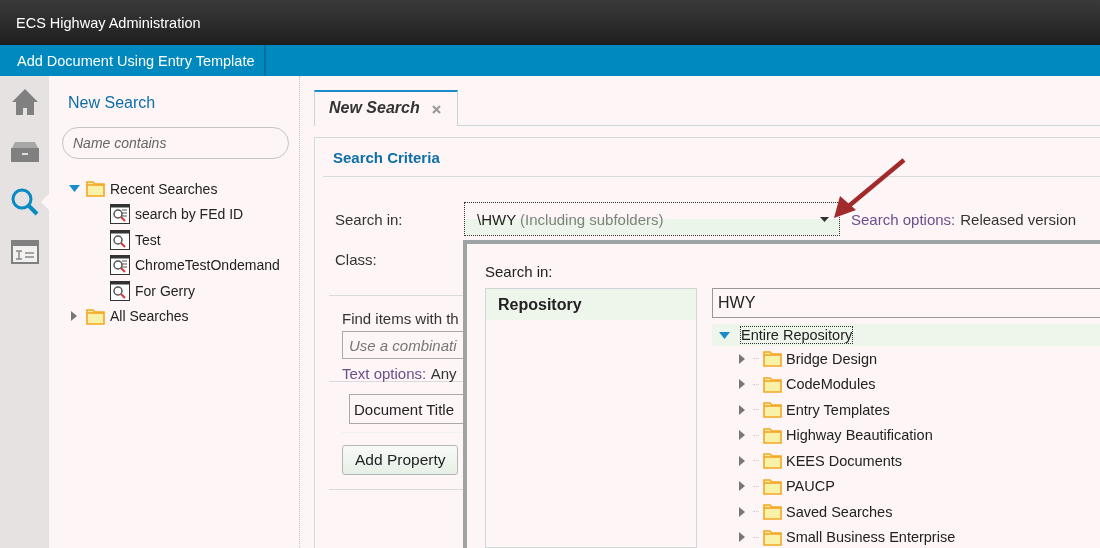 The height and width of the screenshot is (548, 1100). Describe the element at coordinates (903, 219) in the screenshot. I see `search-options-link: Search options:` at that location.